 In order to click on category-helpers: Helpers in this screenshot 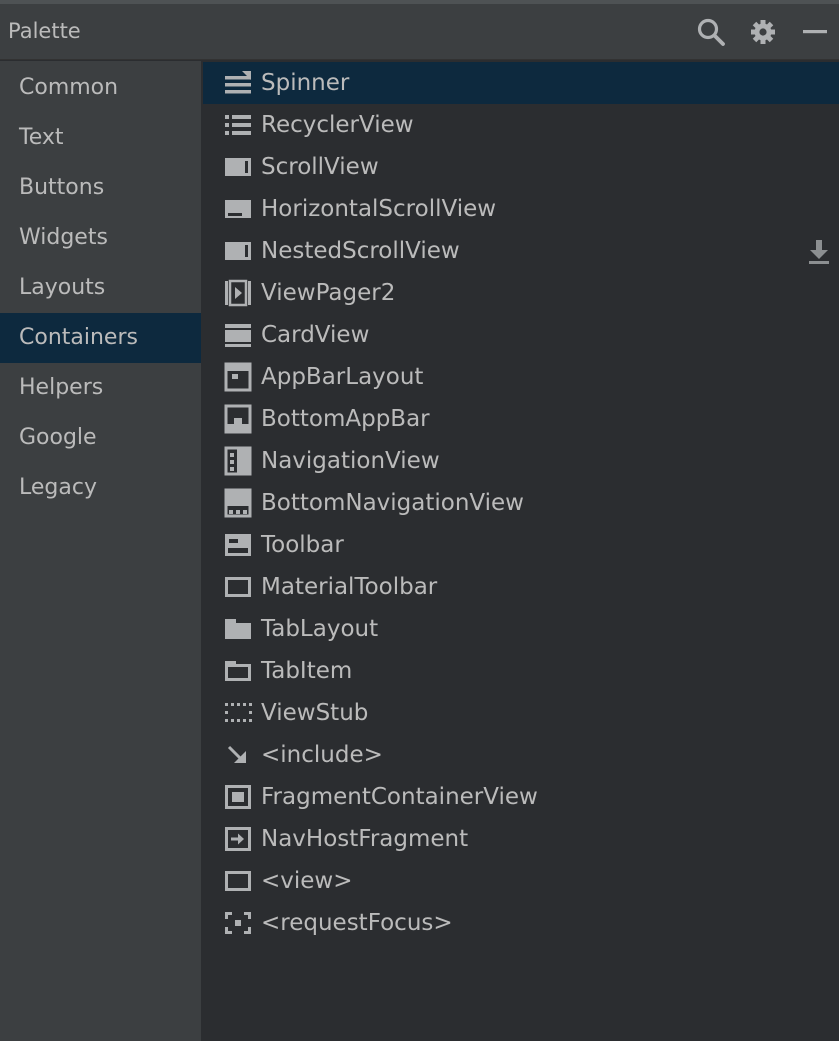, I will do `click(100, 388)`.